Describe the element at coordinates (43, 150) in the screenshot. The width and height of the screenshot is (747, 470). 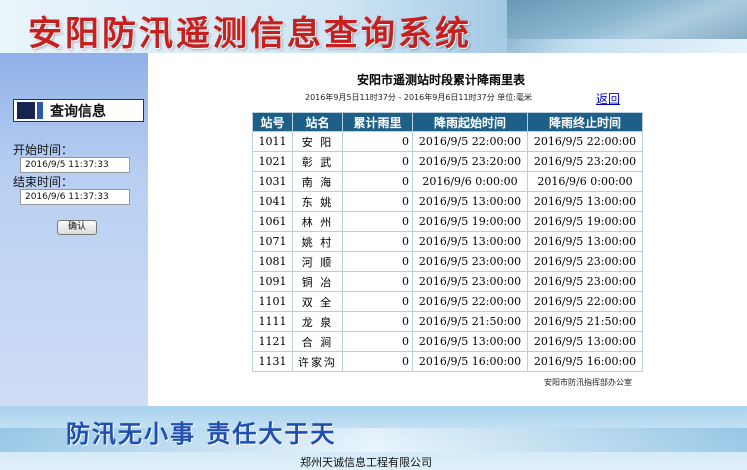
I see `start-time-label: 开始时间：` at that location.